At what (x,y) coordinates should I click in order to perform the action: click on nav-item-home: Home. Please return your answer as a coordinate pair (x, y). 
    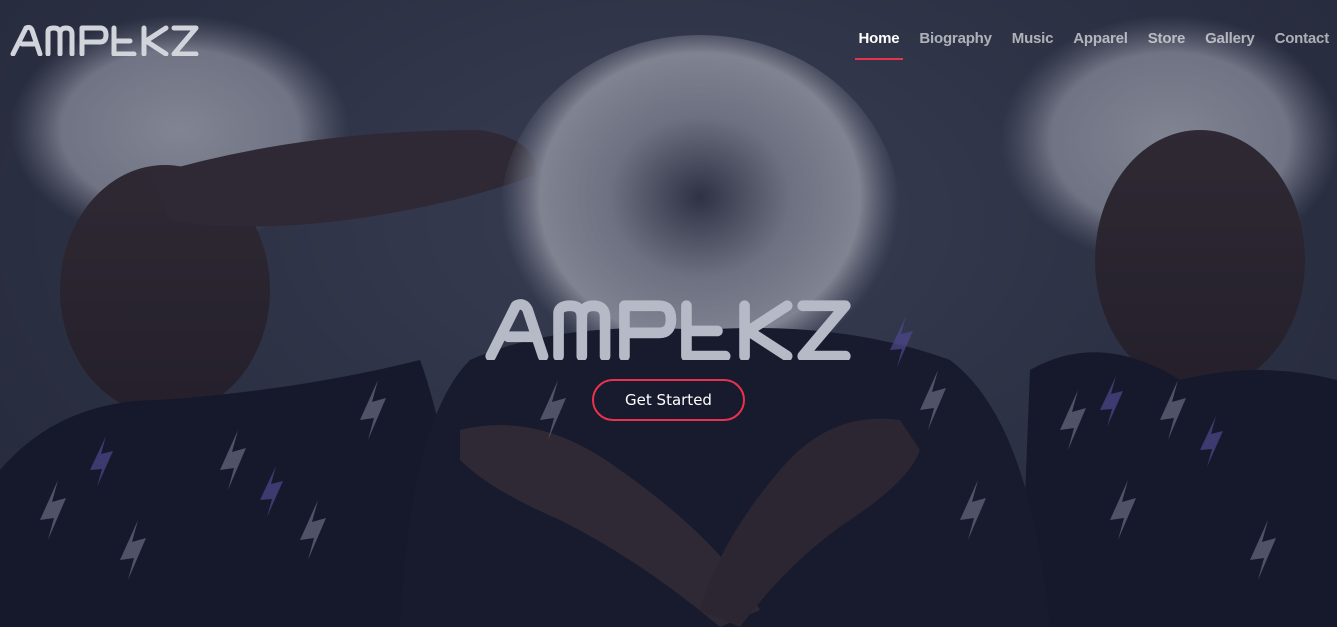
    Looking at the image, I should click on (879, 46).